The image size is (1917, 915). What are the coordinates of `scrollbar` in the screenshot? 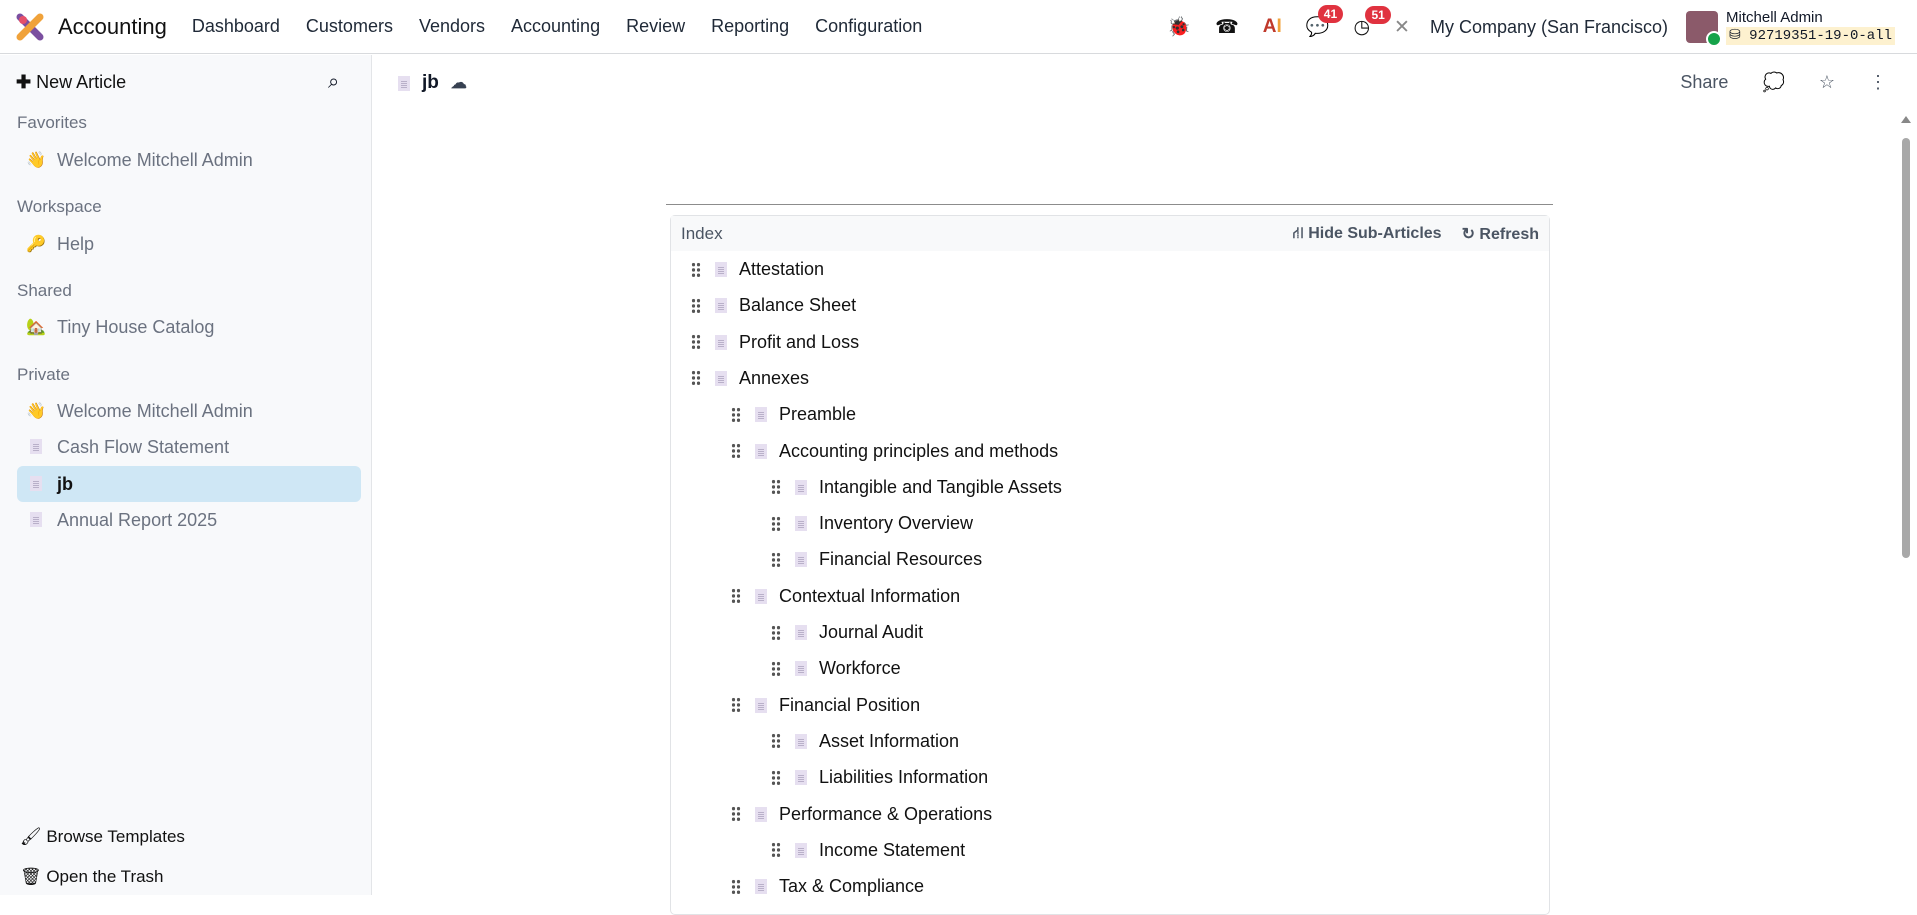 It's located at (1906, 502).